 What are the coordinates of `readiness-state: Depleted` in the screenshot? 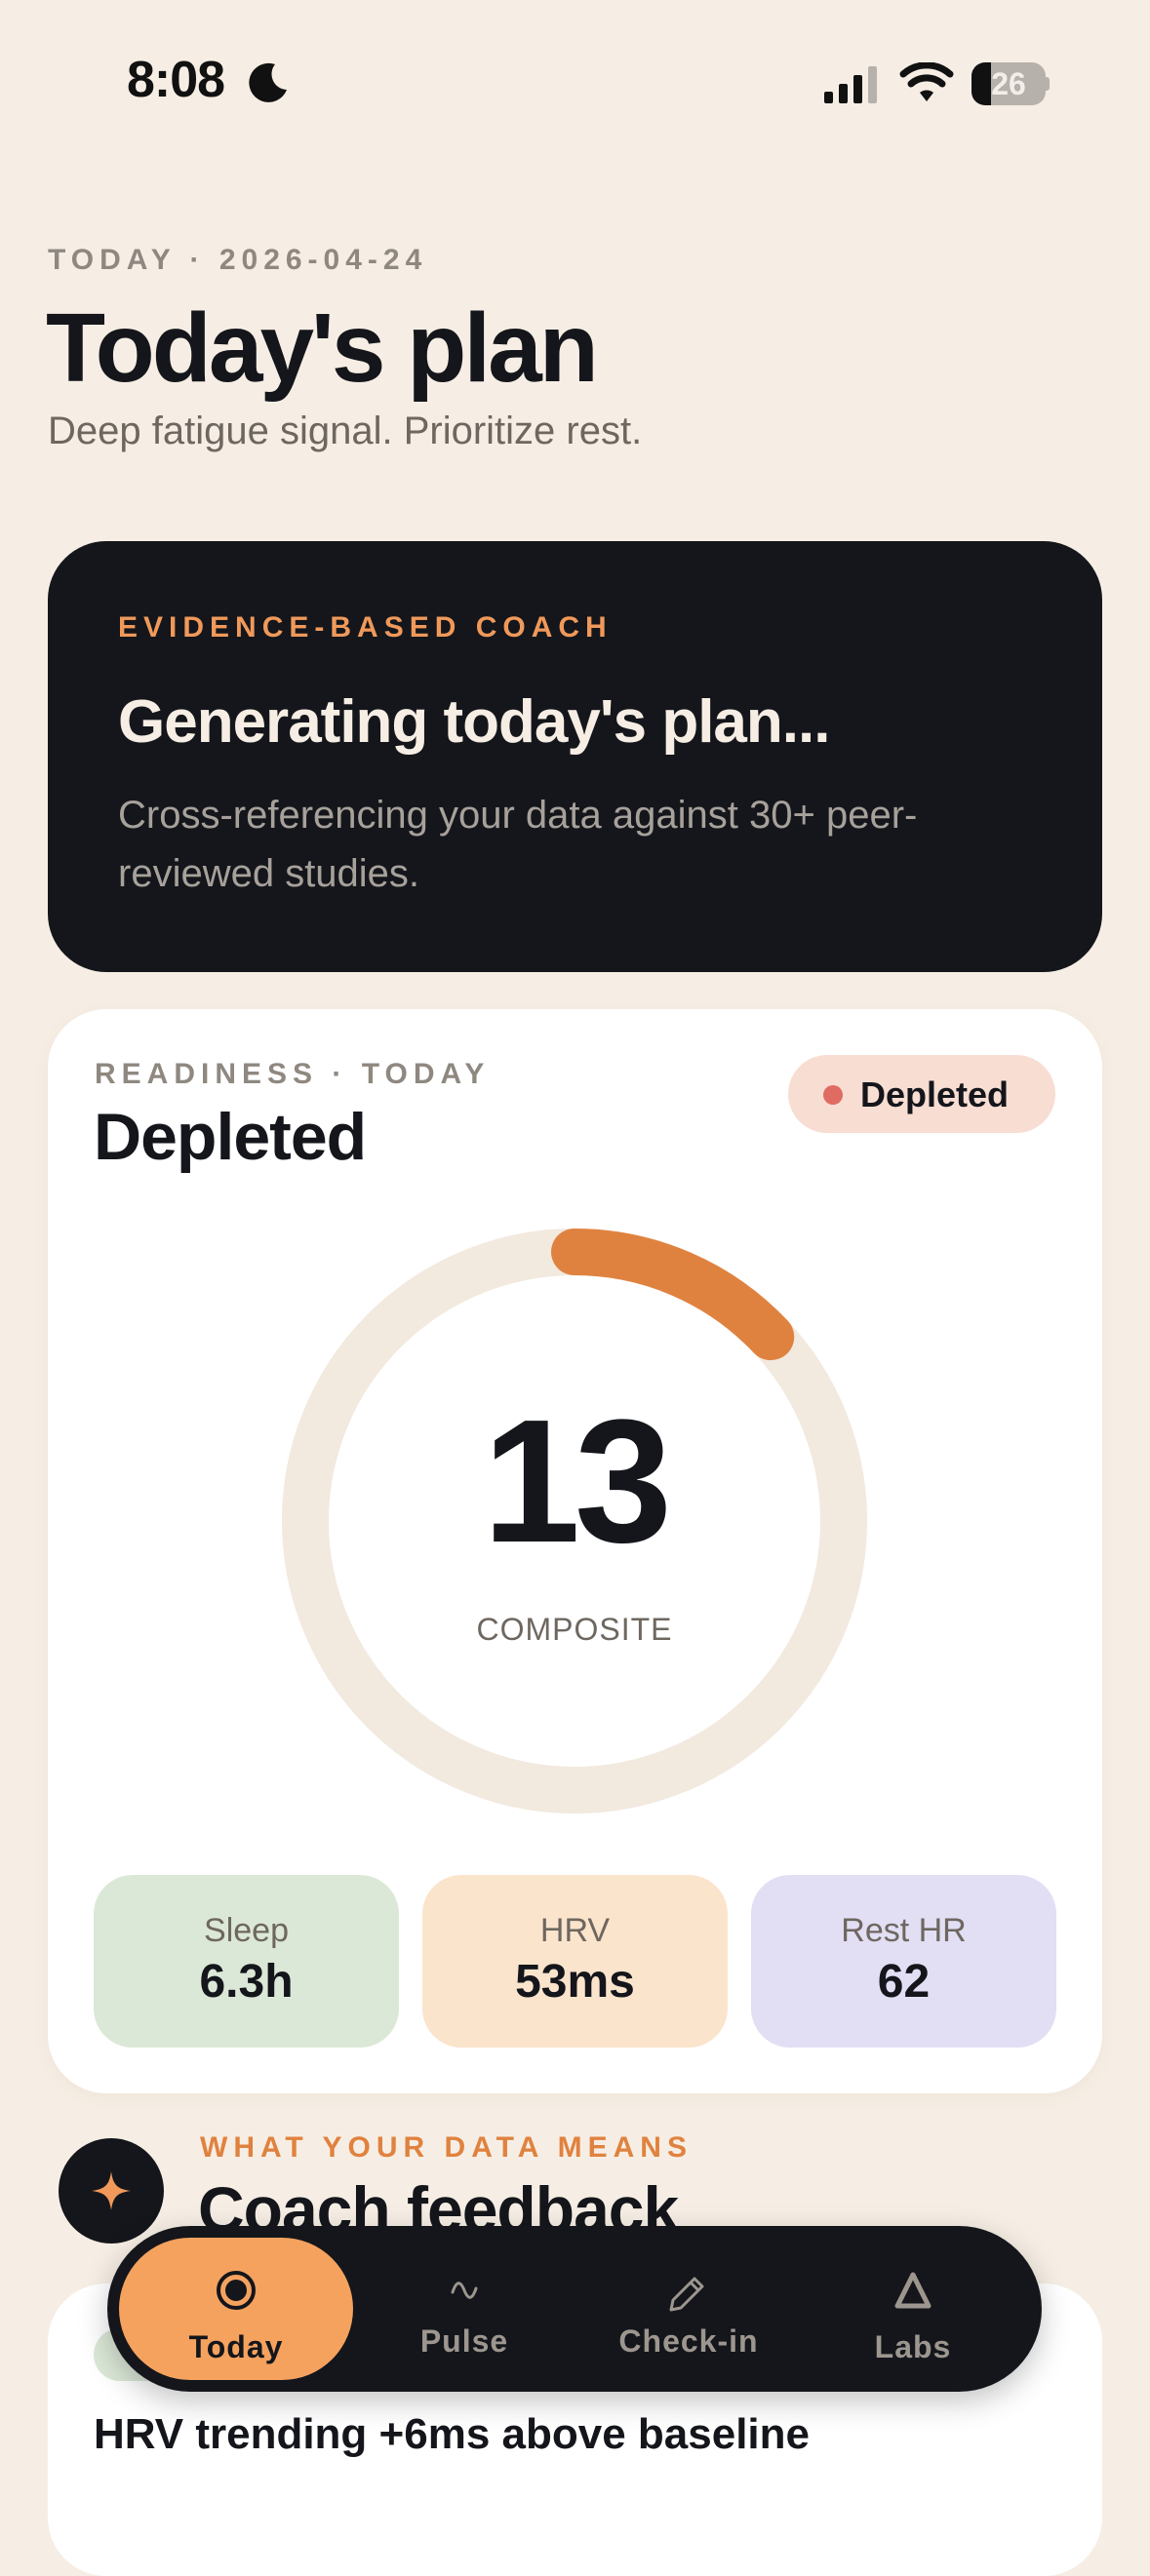 It's located at (230, 1137).